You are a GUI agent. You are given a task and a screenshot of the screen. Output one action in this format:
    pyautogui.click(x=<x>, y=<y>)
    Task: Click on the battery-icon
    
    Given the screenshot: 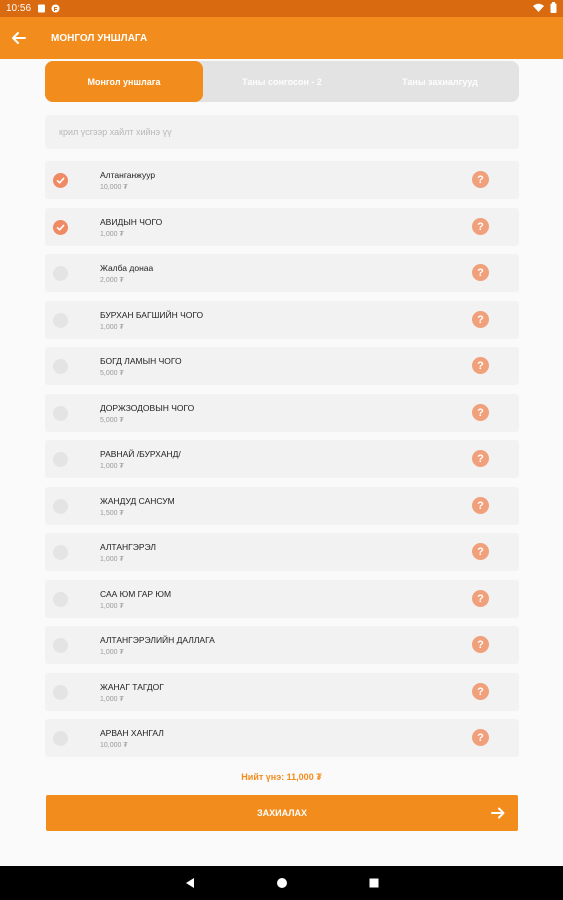 What is the action you would take?
    pyautogui.click(x=553, y=8)
    